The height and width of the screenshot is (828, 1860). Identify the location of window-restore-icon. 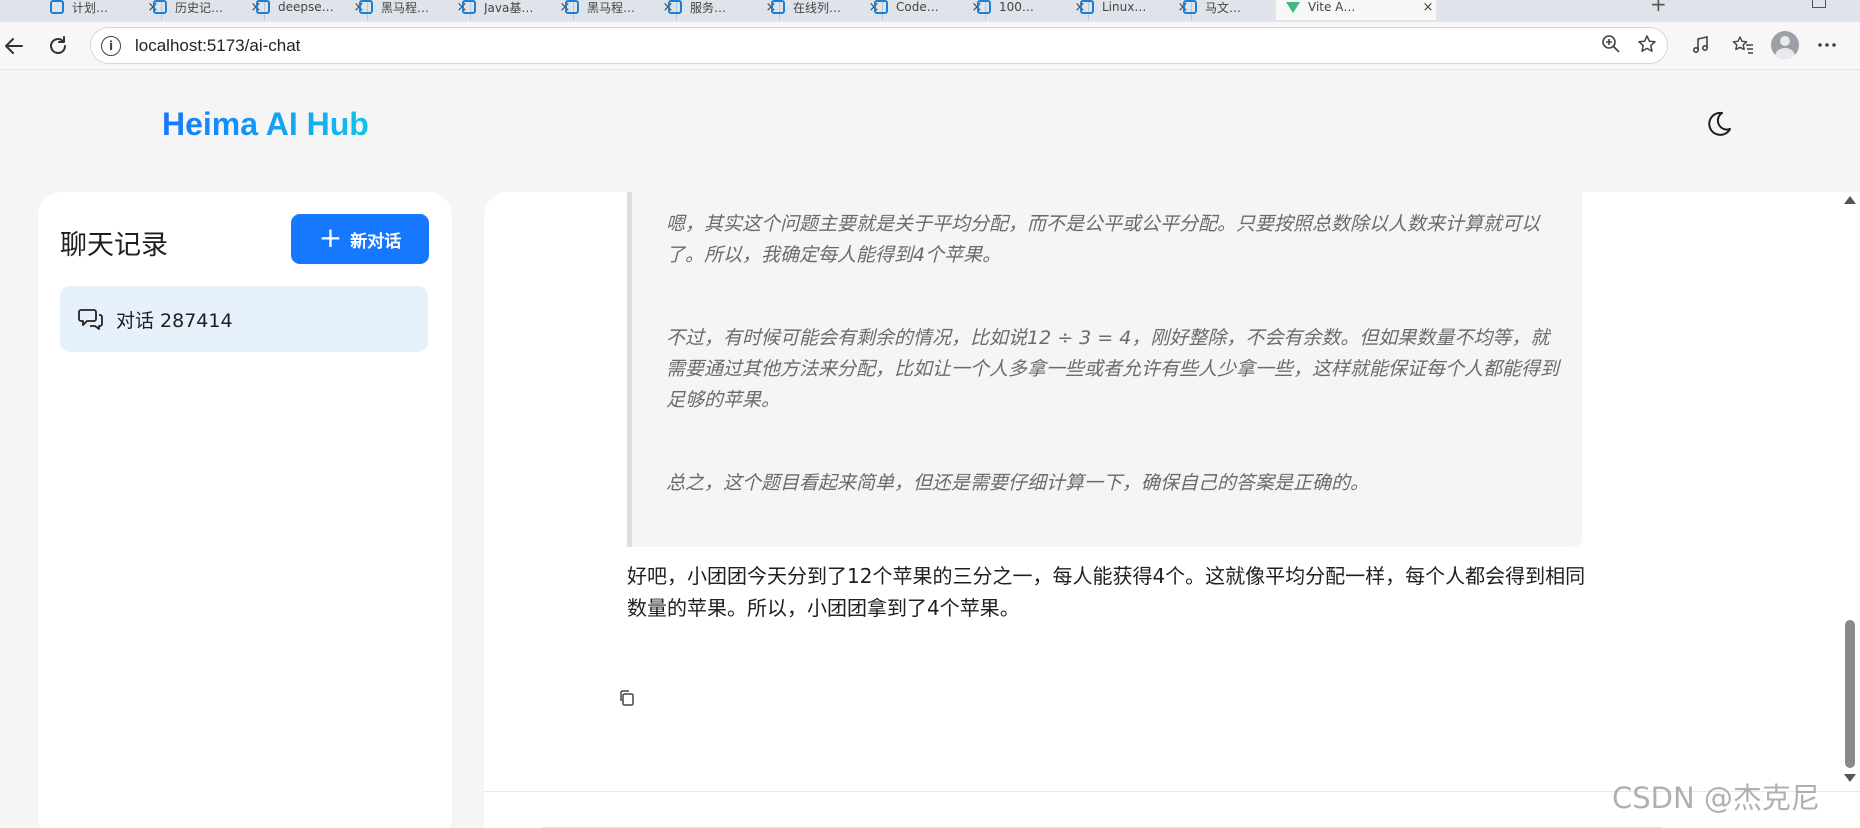
(1819, 4).